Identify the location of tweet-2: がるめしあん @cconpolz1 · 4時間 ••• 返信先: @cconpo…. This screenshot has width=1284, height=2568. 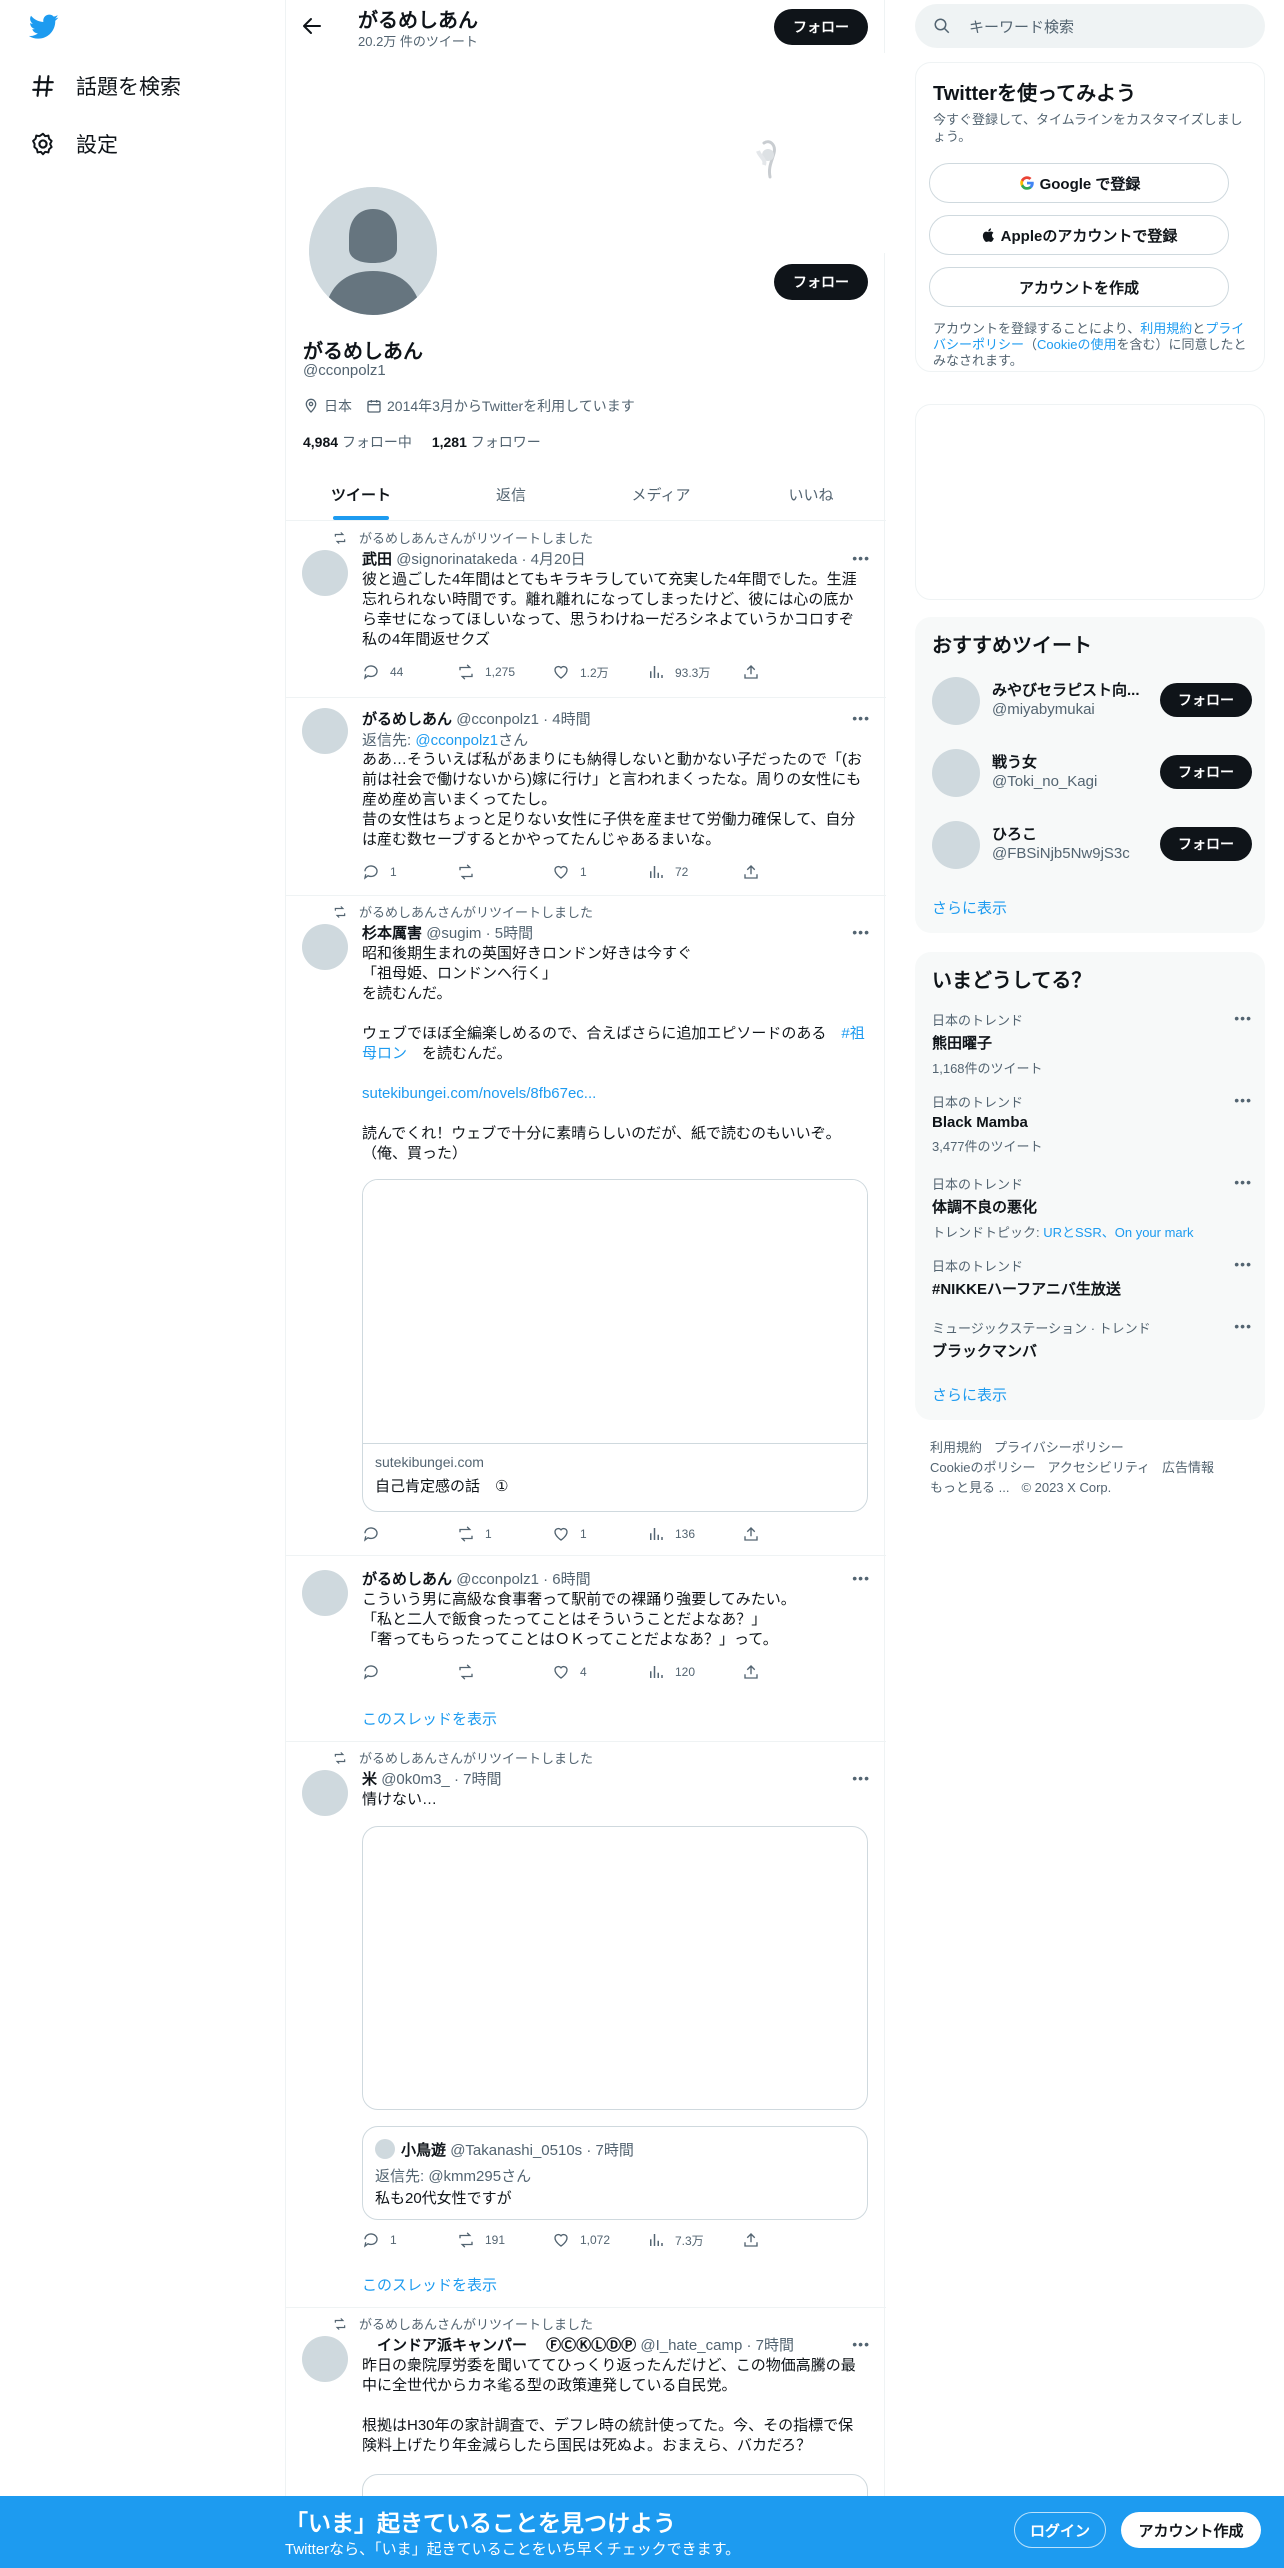
(586, 797).